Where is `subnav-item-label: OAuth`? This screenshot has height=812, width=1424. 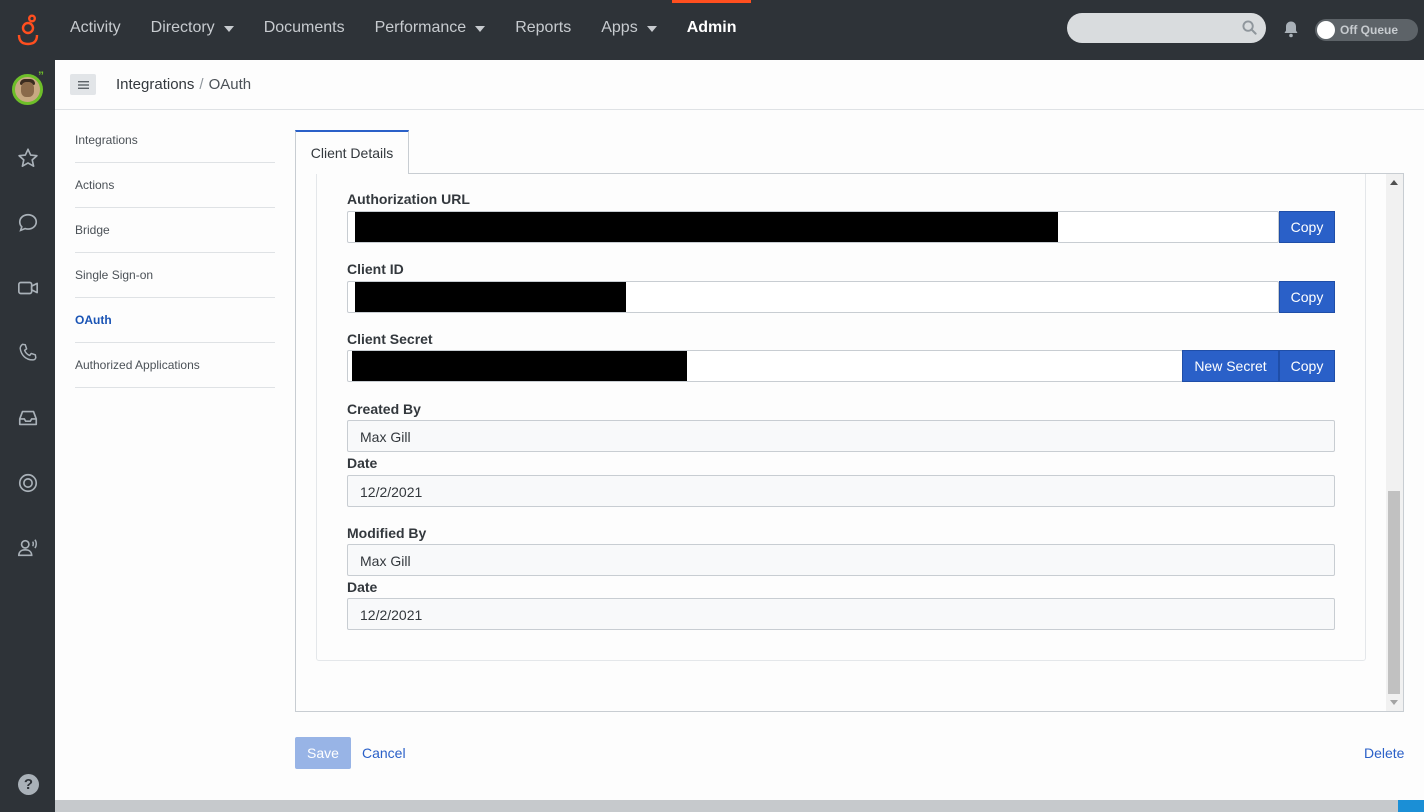
subnav-item-label: OAuth is located at coordinates (93, 320).